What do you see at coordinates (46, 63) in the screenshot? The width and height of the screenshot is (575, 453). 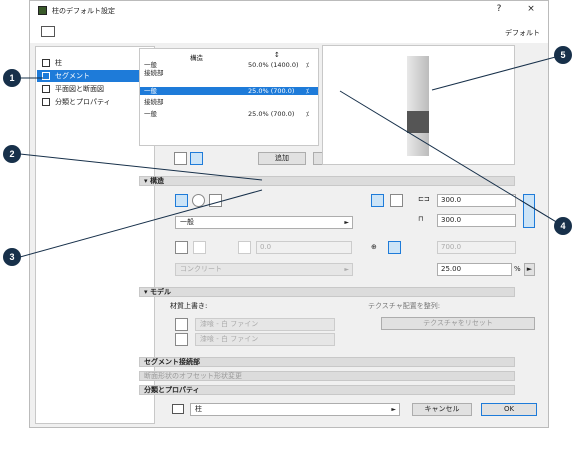 I see `column-icon` at bounding box center [46, 63].